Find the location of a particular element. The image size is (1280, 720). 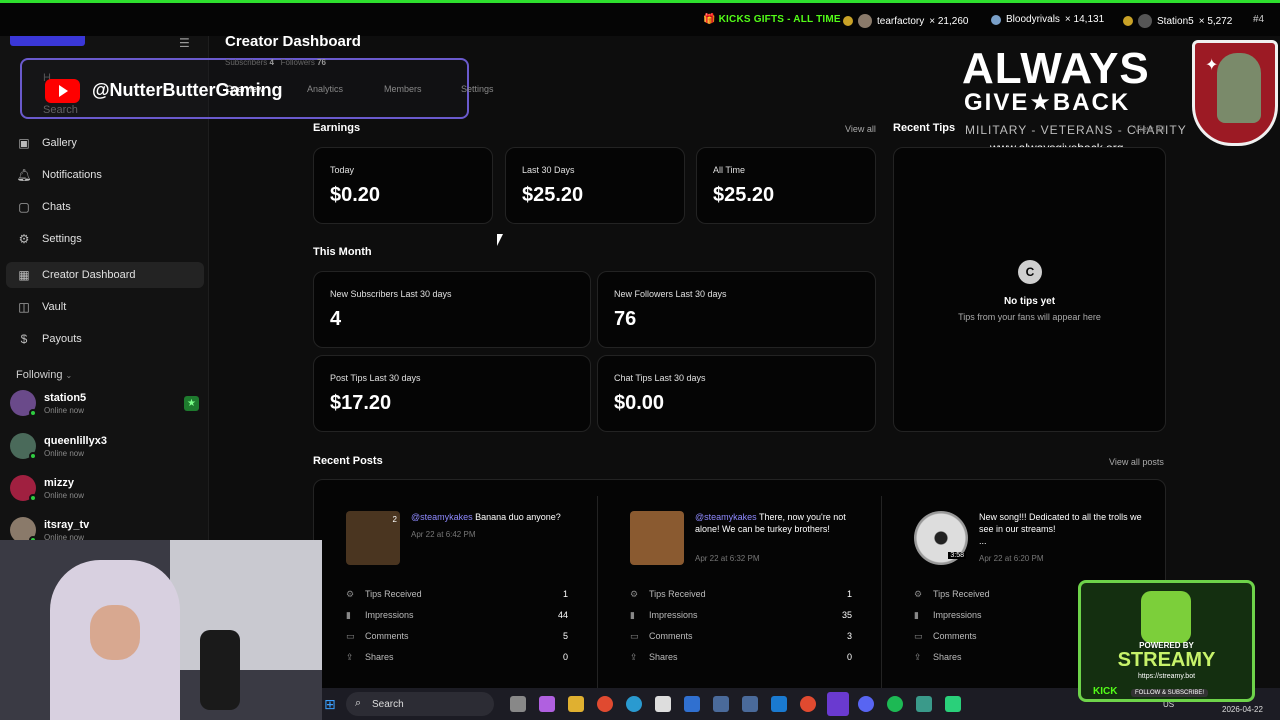

following-item-mizzy: mizzy Online now is located at coordinates (107, 488).